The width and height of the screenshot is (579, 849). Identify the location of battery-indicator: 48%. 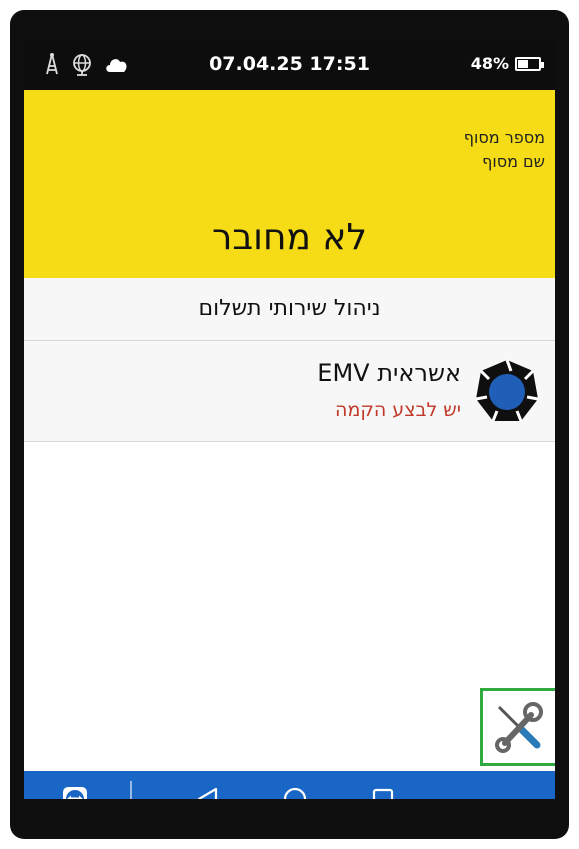
(507, 63).